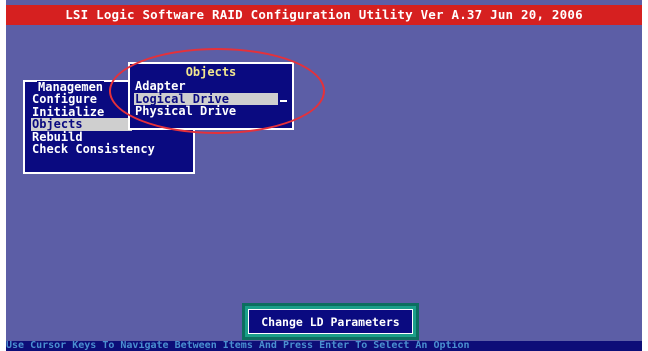 Image resolution: width=648 pixels, height=351 pixels. I want to click on menu-item-objects: Objects, so click(81, 124).